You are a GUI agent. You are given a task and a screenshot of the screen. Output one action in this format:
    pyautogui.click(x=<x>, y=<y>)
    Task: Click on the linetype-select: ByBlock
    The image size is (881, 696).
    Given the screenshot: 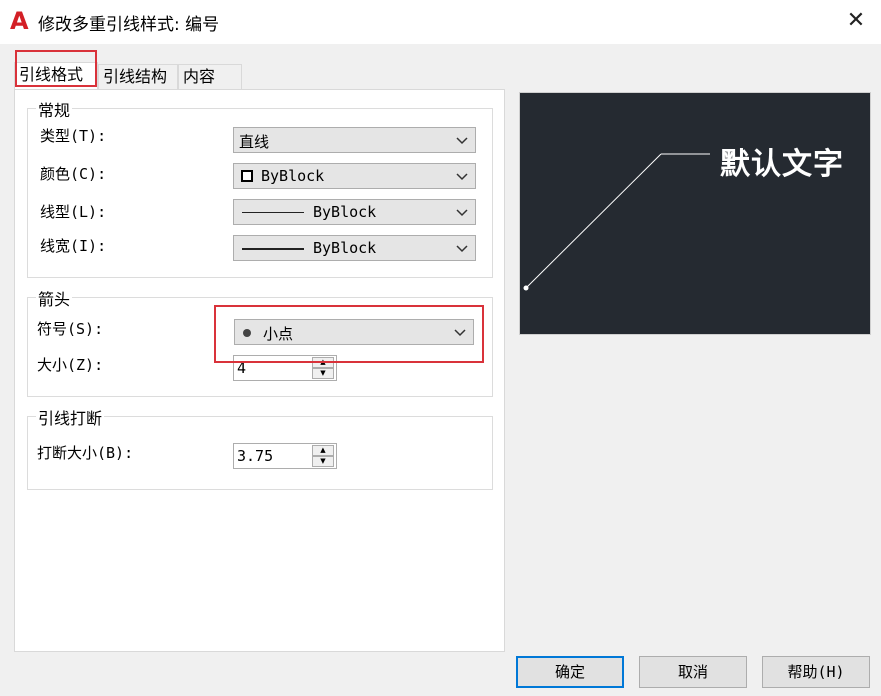 What is the action you would take?
    pyautogui.click(x=354, y=212)
    